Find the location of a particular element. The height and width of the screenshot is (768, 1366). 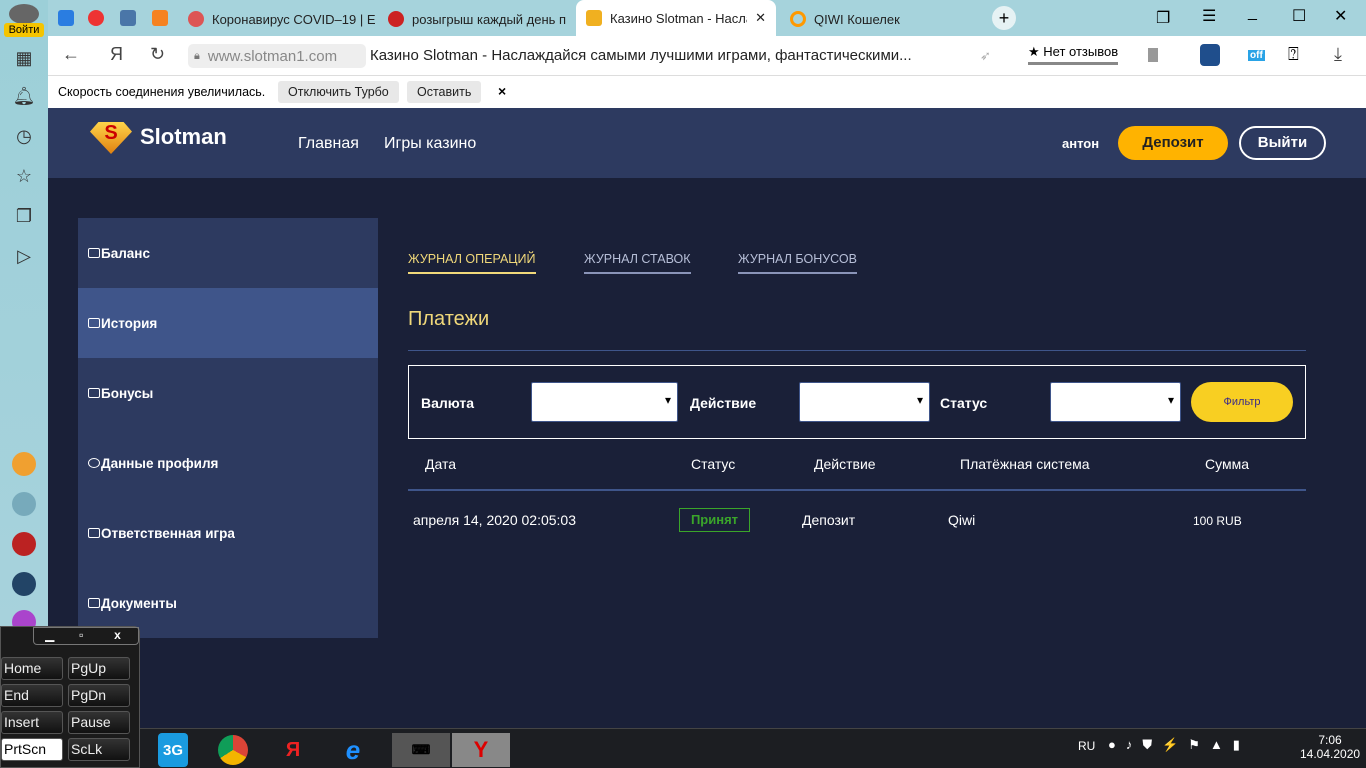

action-select is located at coordinates (864, 402).